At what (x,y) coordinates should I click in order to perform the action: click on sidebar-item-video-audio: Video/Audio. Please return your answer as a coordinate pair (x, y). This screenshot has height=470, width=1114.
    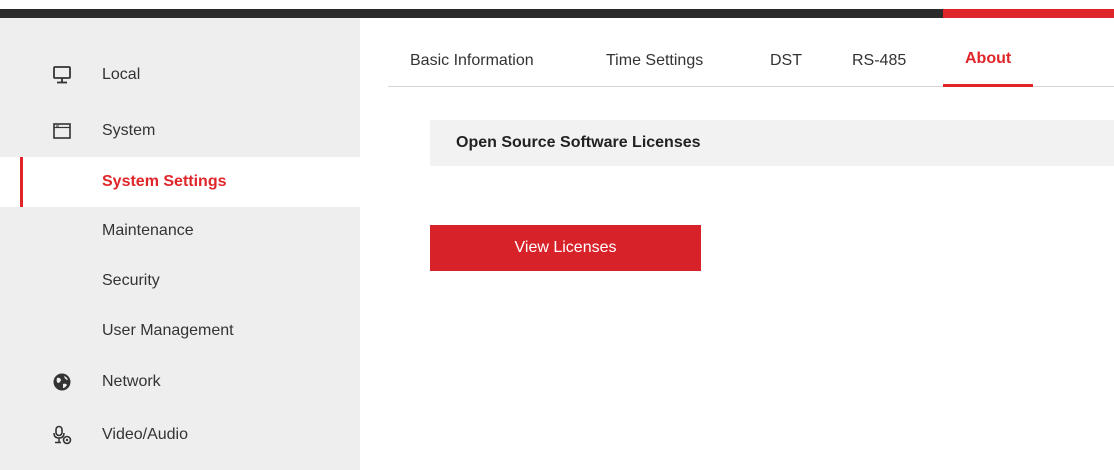
    Looking at the image, I should click on (180, 435).